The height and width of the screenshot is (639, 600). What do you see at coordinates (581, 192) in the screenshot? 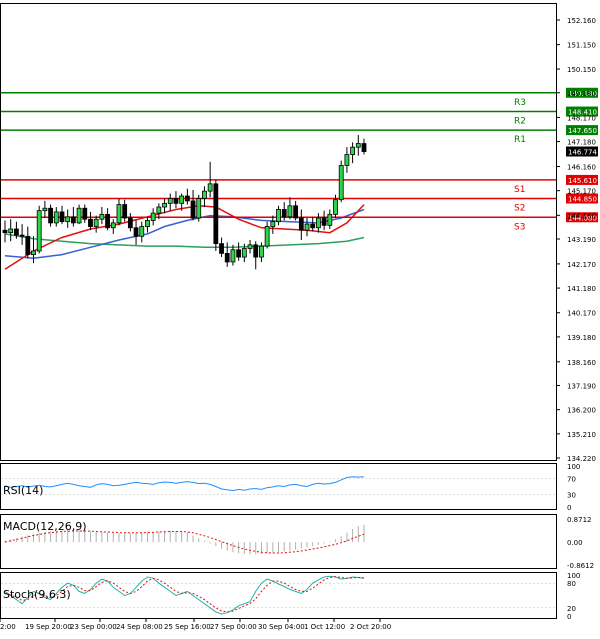
I see `price-tick-label: 145.170` at bounding box center [581, 192].